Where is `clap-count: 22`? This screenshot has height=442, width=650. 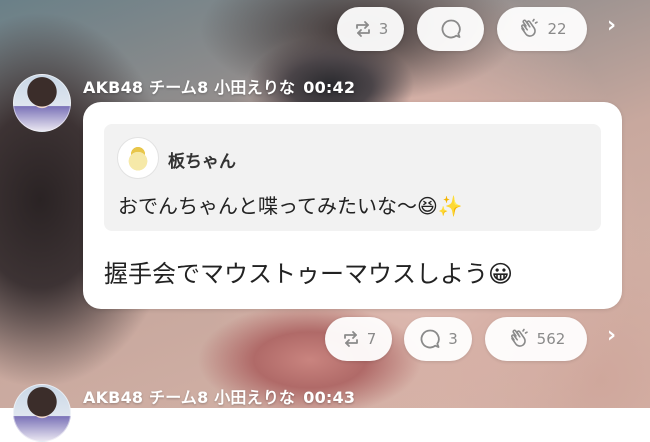
clap-count: 22 is located at coordinates (557, 29).